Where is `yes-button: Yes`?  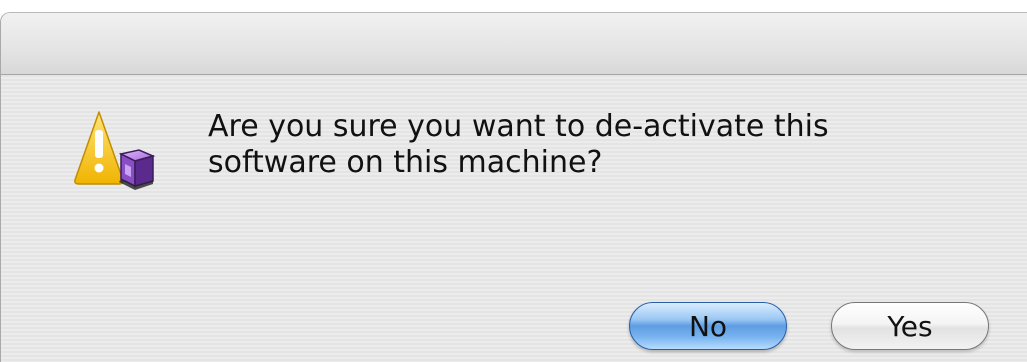
yes-button: Yes is located at coordinates (910, 326).